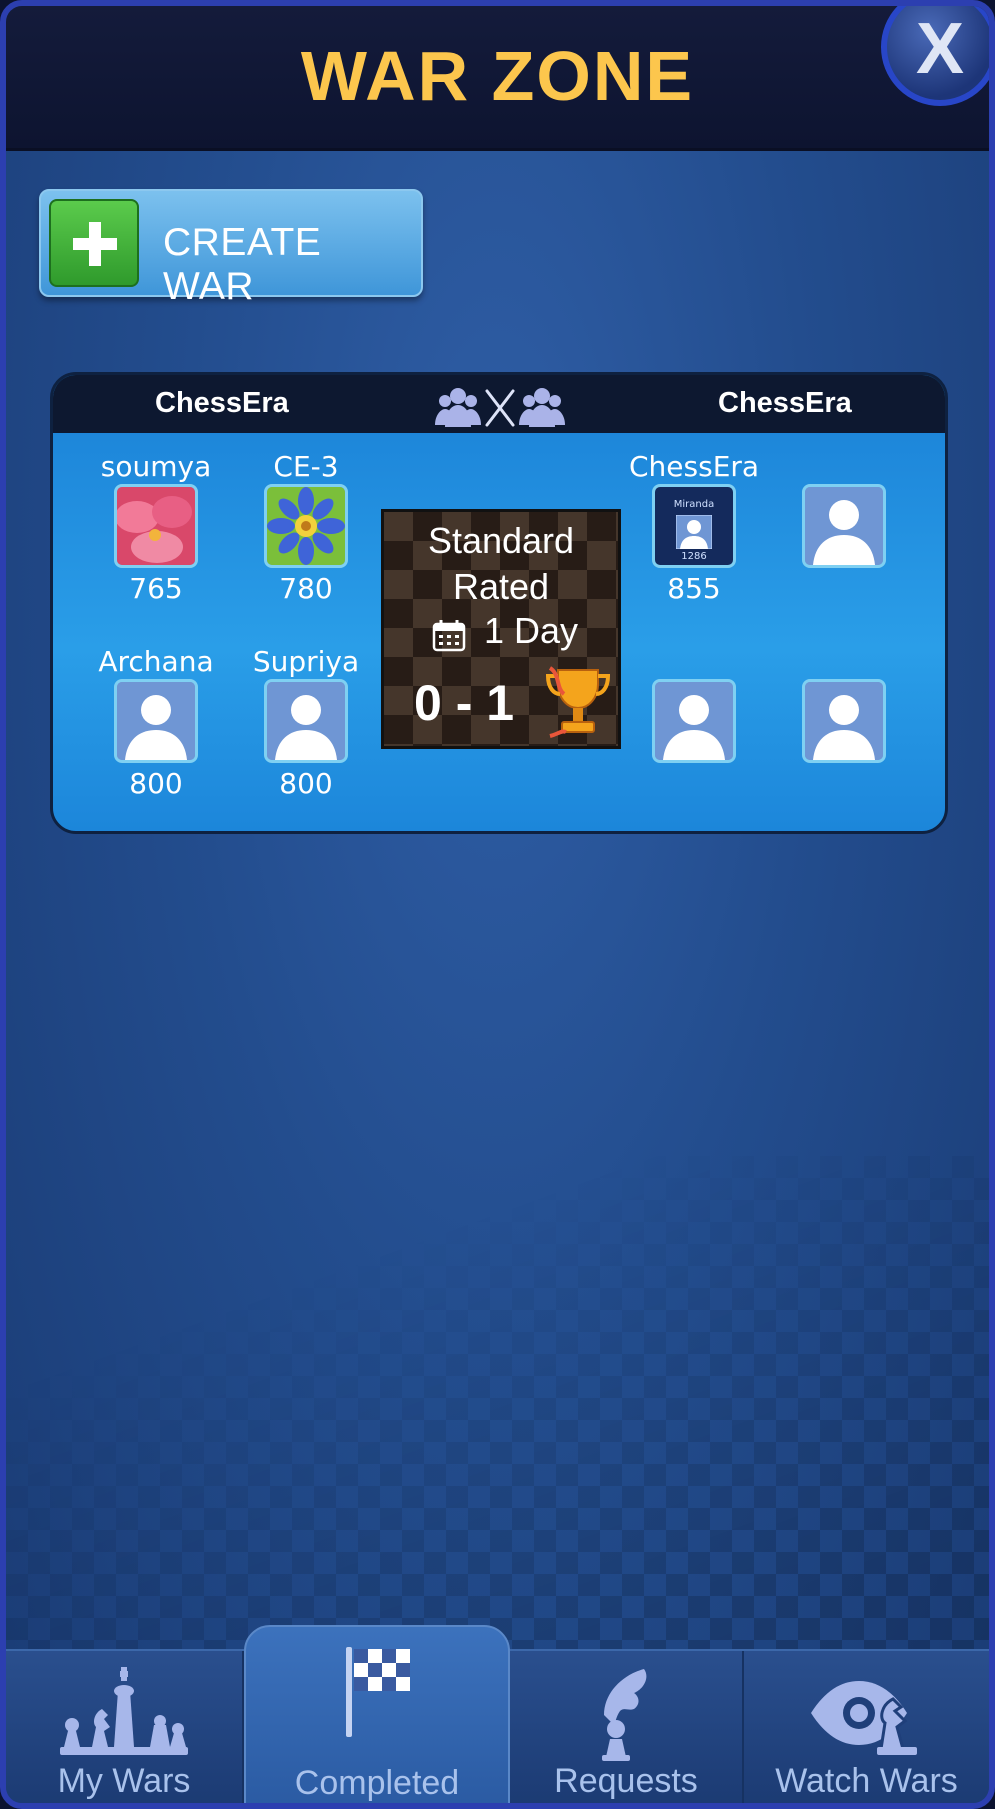  I want to click on player-slot: soumya 765, so click(156, 527).